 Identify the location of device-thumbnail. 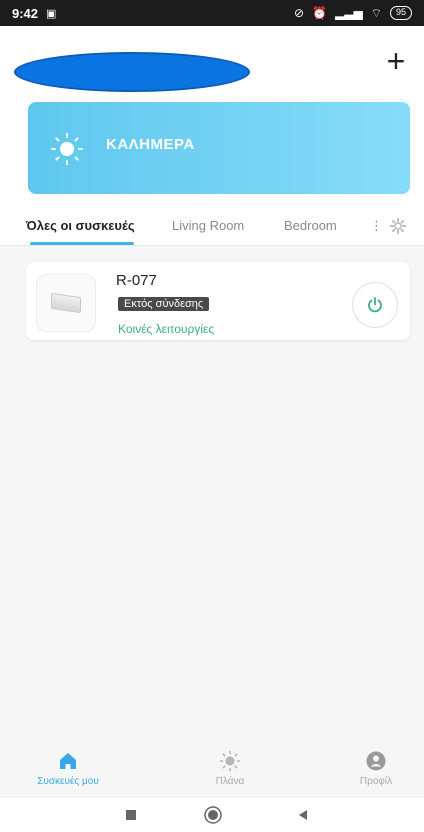
(66, 303).